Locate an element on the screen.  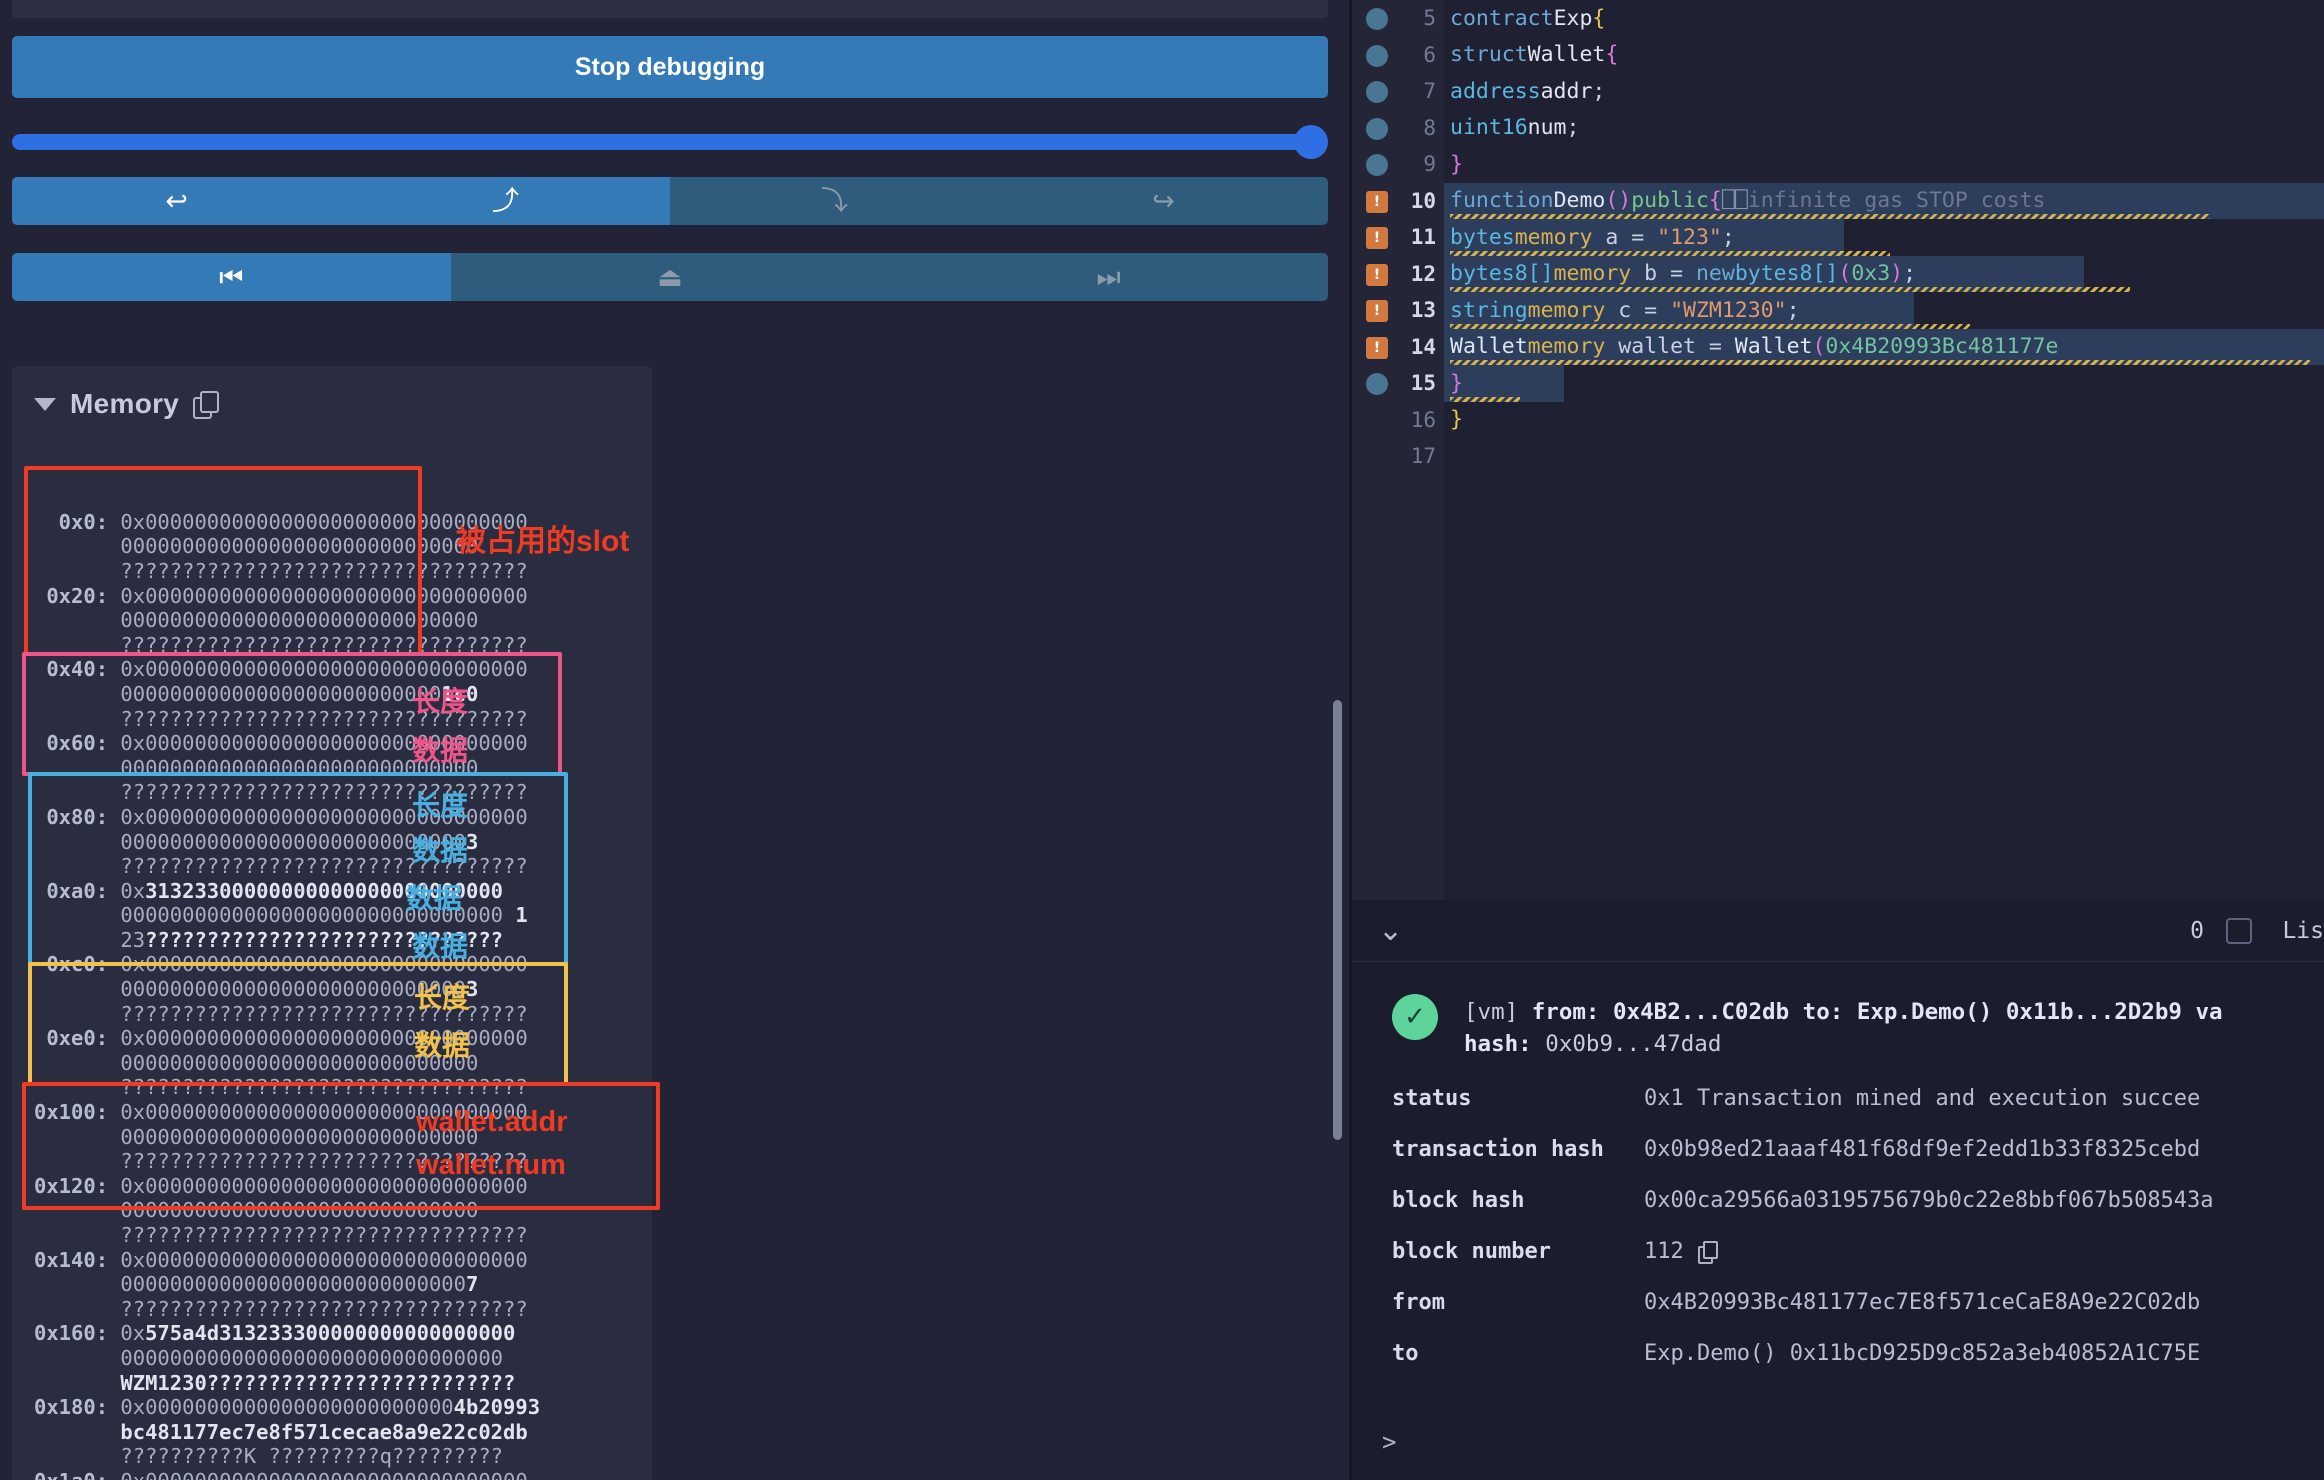
tx-hash-value: 0x0b9...47dad is located at coordinates (1626, 1044).